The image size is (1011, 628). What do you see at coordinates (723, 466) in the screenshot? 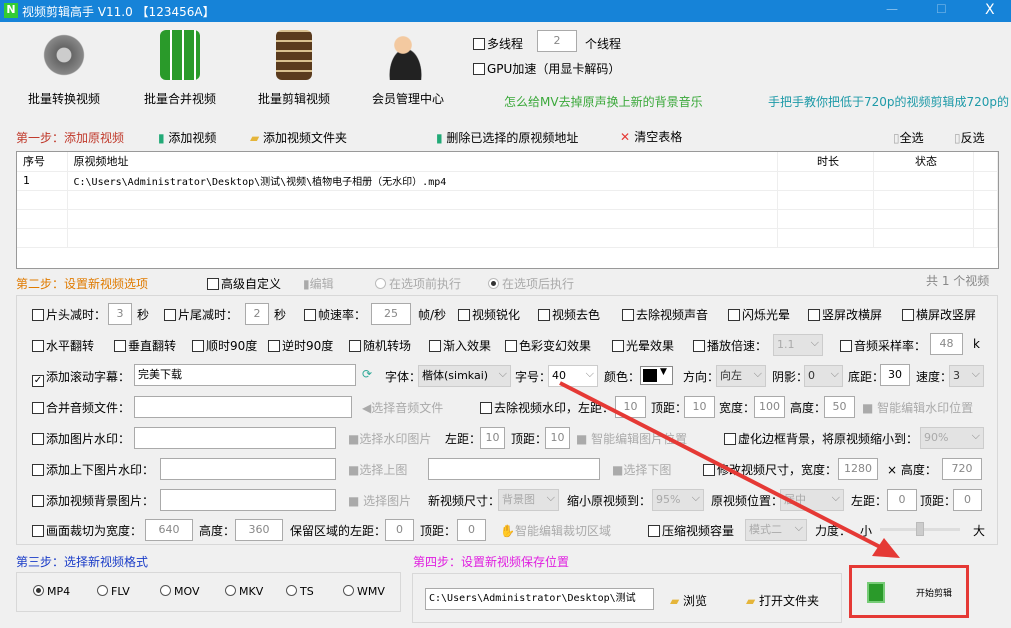
I see `arrow-shaft` at bounding box center [723, 466].